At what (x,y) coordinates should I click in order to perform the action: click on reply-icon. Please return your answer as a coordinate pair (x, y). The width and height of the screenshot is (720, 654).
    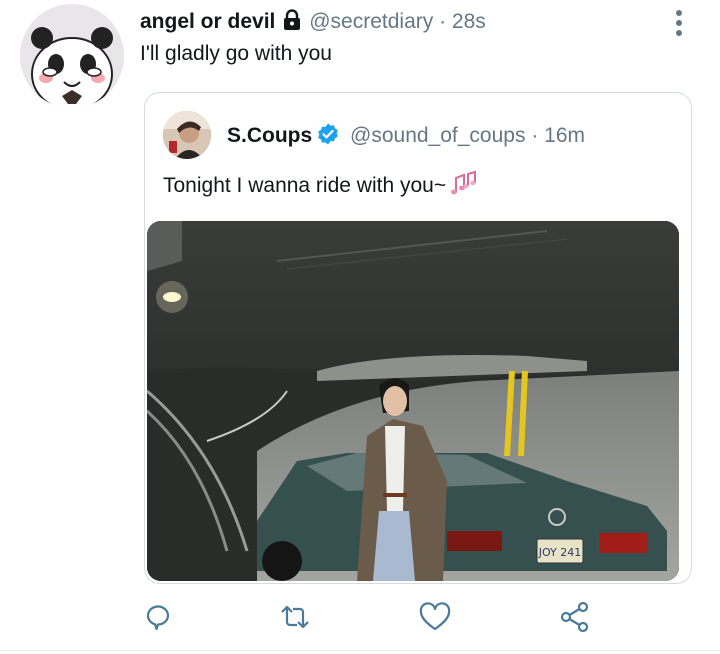
    Looking at the image, I should click on (158, 618).